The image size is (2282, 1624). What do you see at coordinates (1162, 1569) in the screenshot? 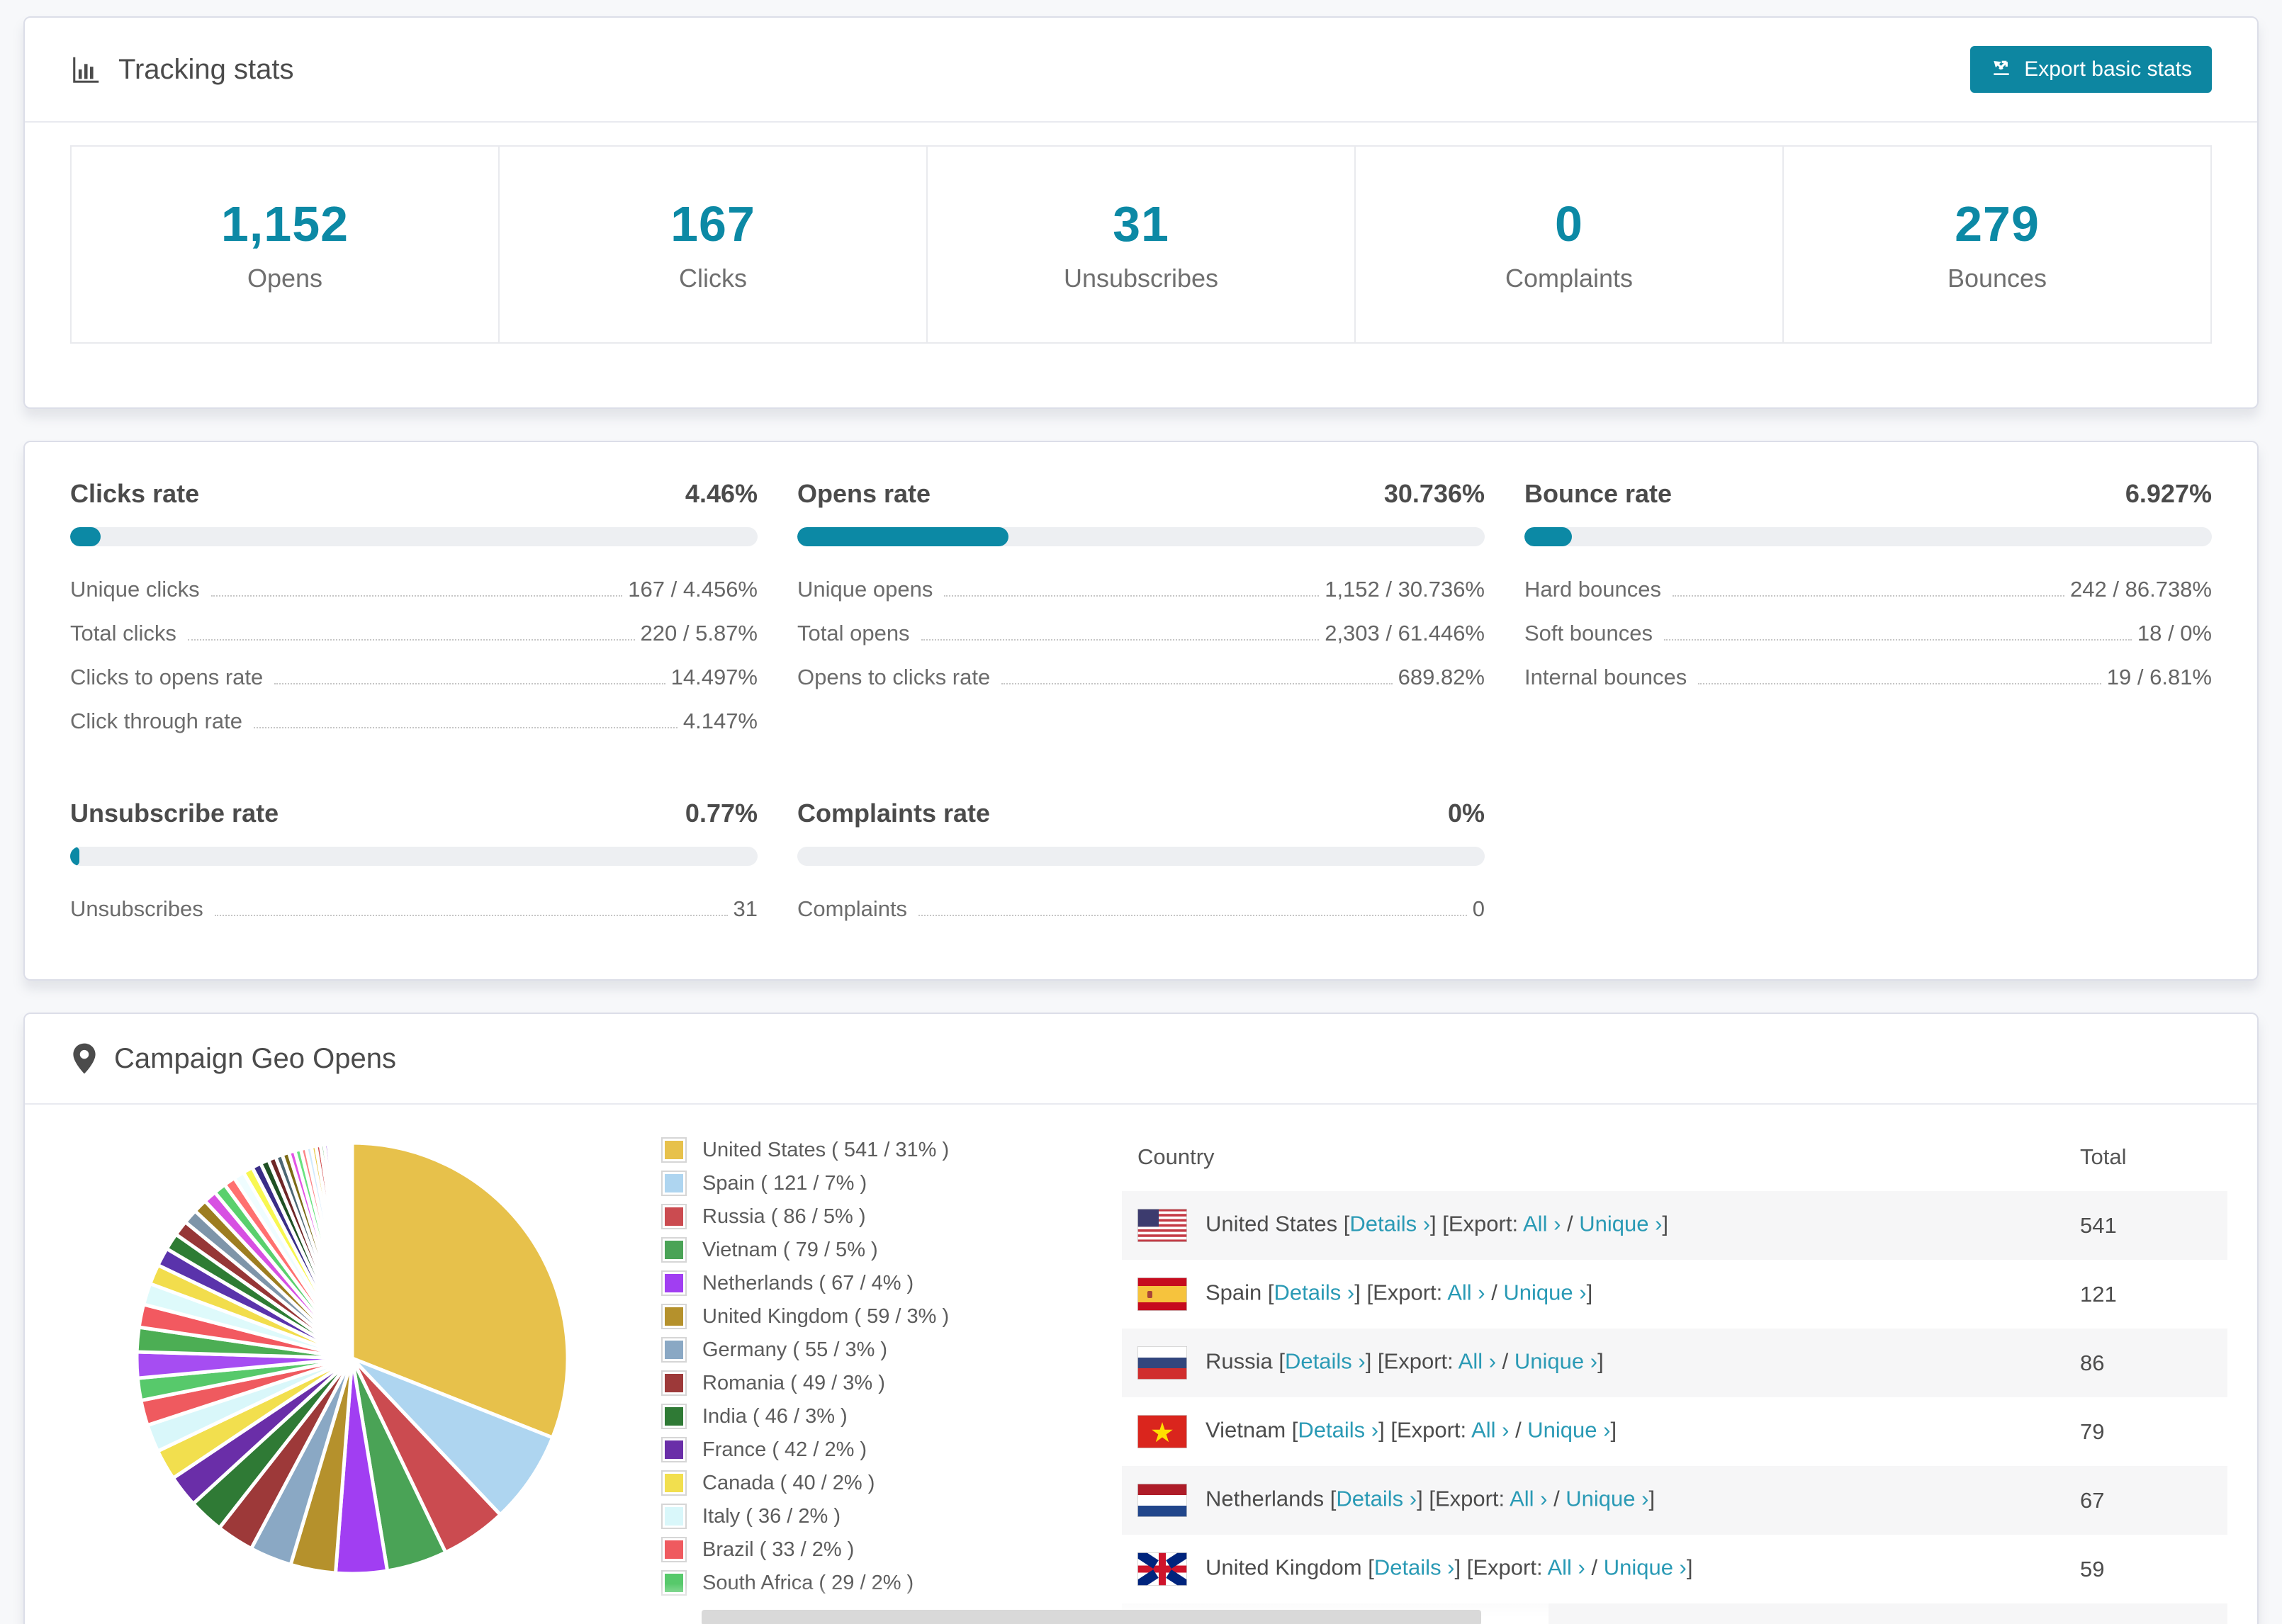
I see `flag-gb-icon` at bounding box center [1162, 1569].